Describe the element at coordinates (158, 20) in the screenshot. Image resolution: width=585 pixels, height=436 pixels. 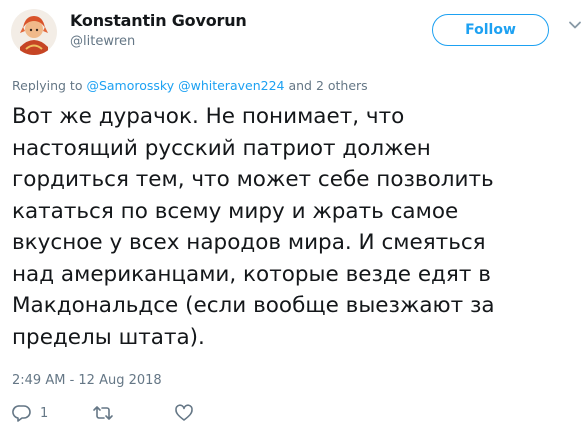
I see `author-name: Konstantin Govorun` at that location.